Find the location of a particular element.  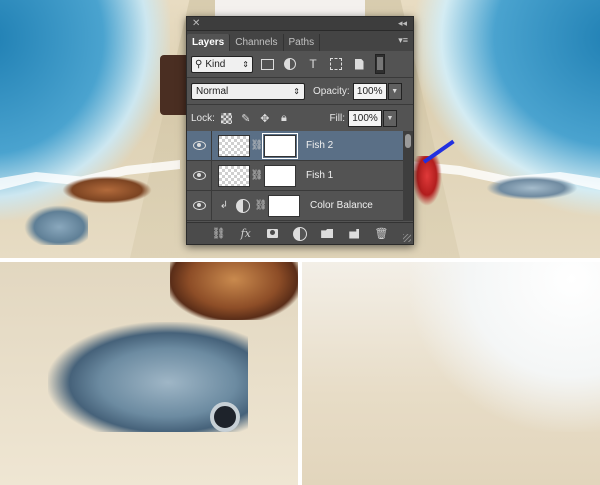

close-icon: ✕ is located at coordinates (196, 23).